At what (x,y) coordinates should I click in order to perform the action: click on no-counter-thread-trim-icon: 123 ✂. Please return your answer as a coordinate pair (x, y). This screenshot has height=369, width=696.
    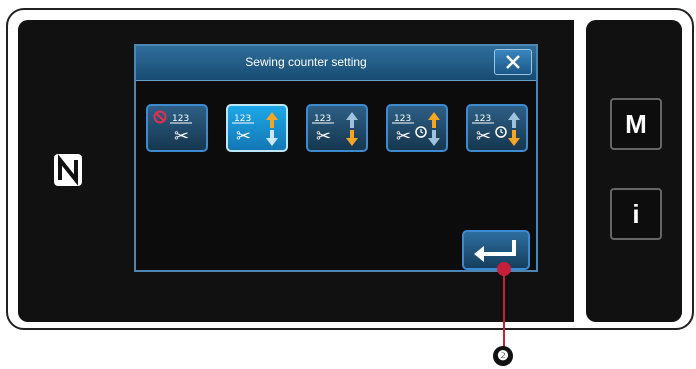
    Looking at the image, I should click on (172, 128).